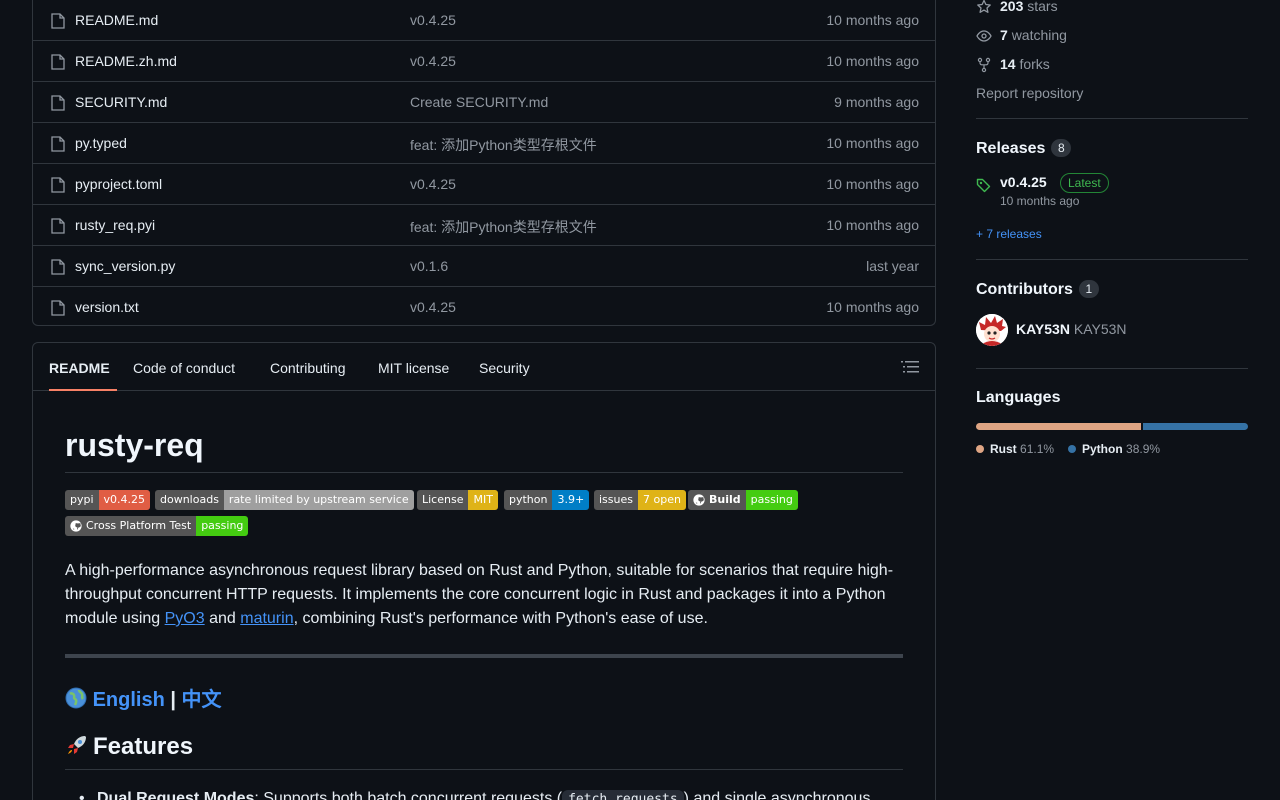  Describe the element at coordinates (1040, 201) in the screenshot. I see `latest-release-time: 10 months ago` at that location.